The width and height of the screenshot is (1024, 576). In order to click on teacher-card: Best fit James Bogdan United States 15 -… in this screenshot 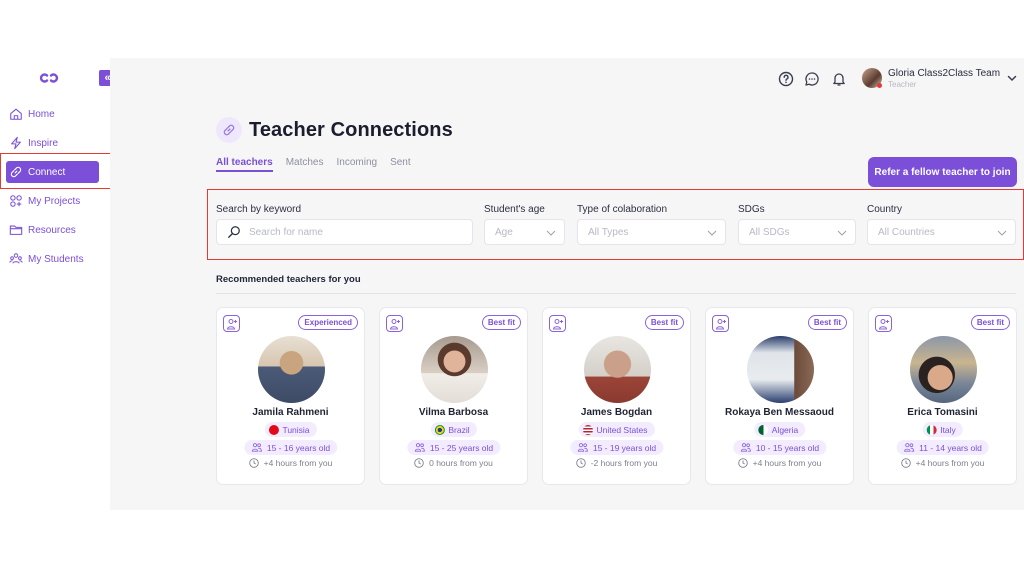, I will do `click(616, 396)`.